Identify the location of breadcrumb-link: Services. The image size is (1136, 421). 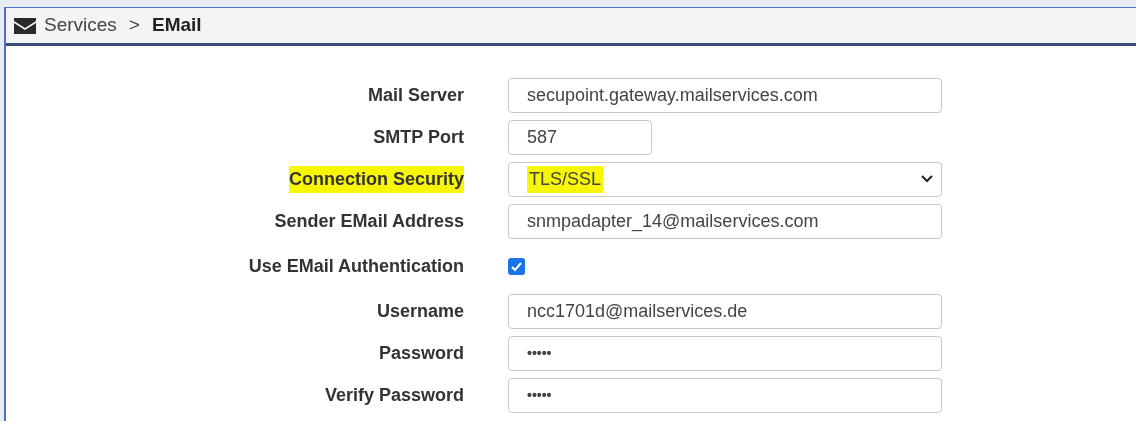
(80, 25).